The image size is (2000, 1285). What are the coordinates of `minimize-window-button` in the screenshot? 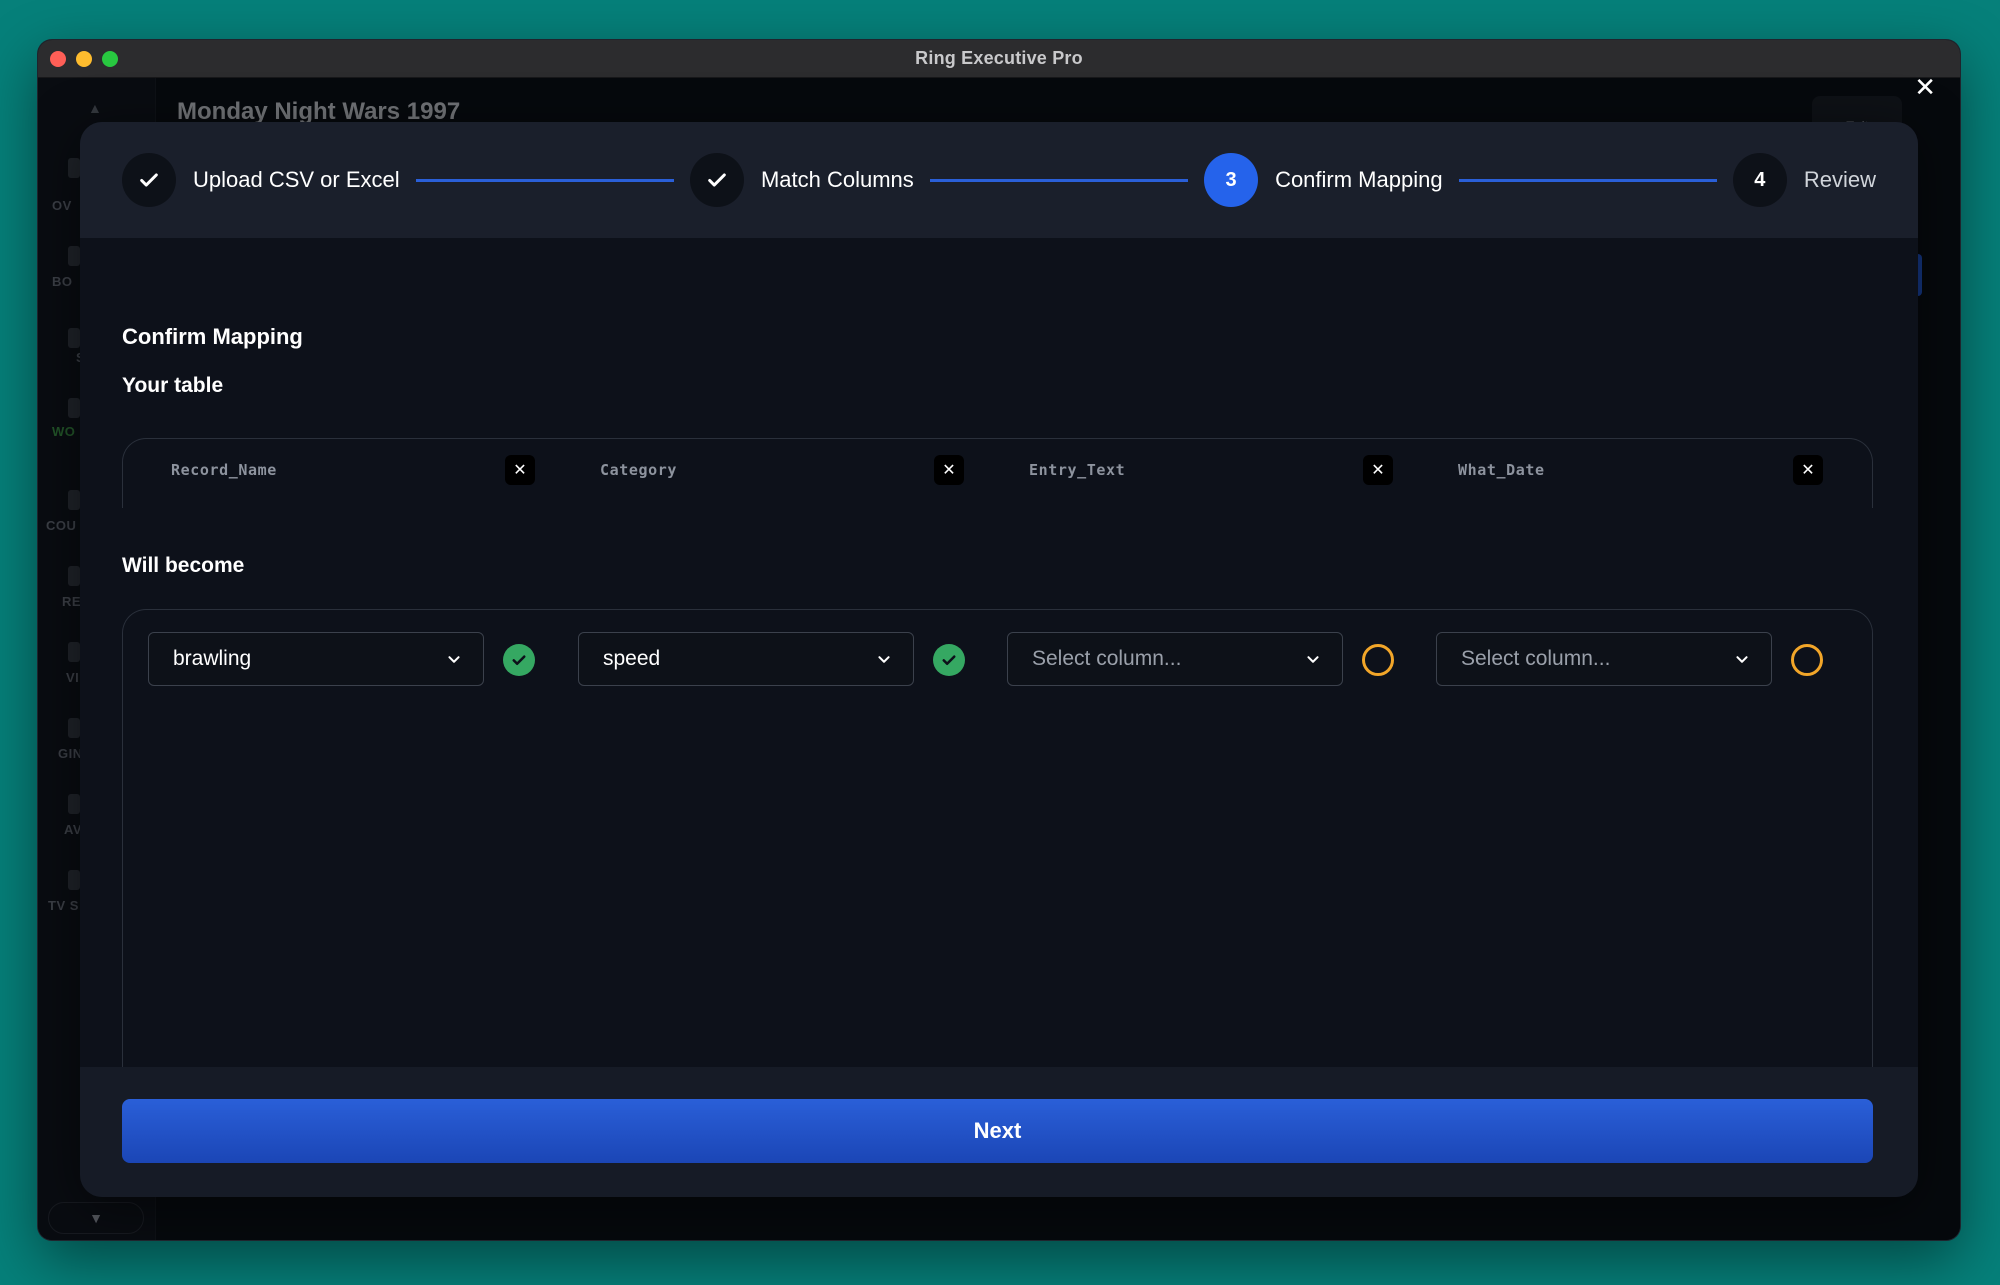 It's located at (84, 59).